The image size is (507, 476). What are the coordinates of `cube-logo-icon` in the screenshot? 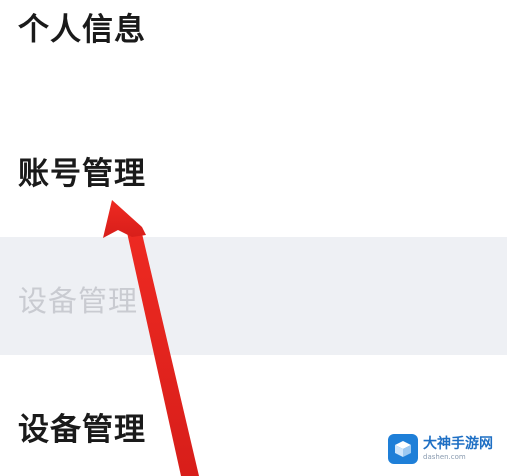 It's located at (403, 449).